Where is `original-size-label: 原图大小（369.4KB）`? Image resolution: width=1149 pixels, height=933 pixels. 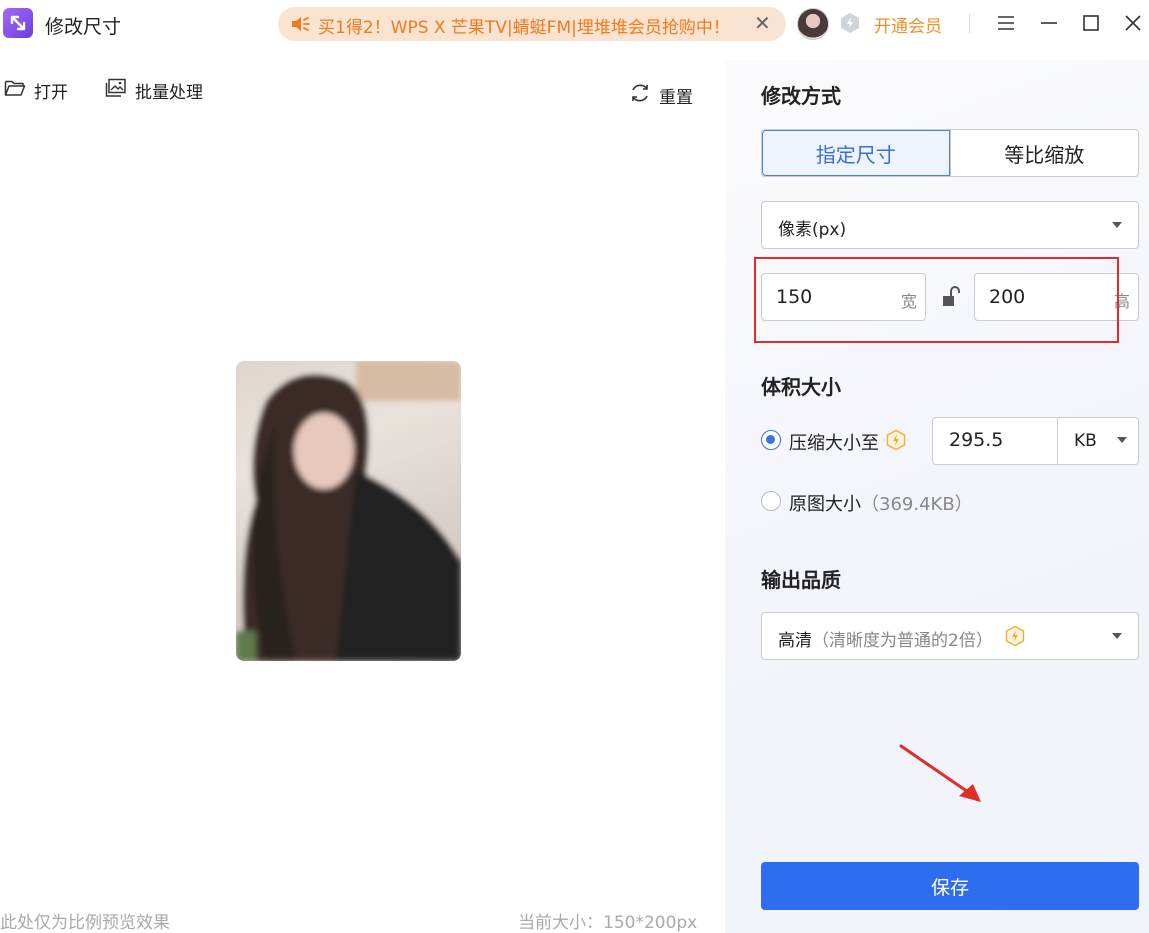
original-size-label: 原图大小（369.4KB） is located at coordinates (881, 503).